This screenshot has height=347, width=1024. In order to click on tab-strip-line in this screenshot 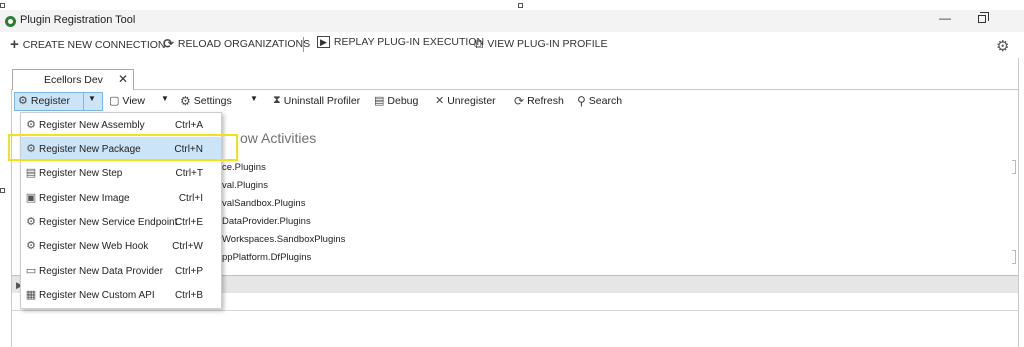, I will do `click(576, 89)`.